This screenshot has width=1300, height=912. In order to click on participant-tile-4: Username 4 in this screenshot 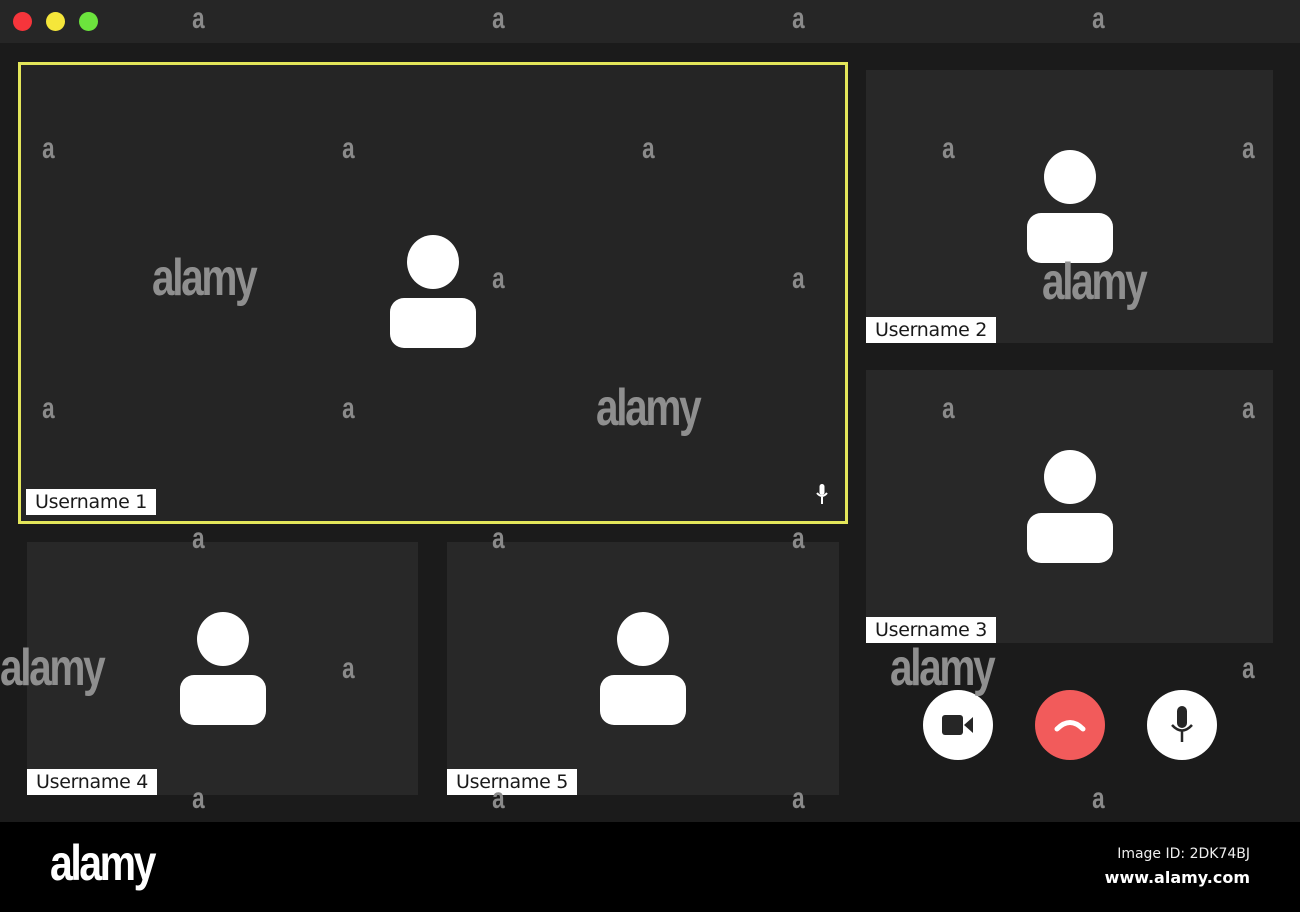, I will do `click(222, 668)`.